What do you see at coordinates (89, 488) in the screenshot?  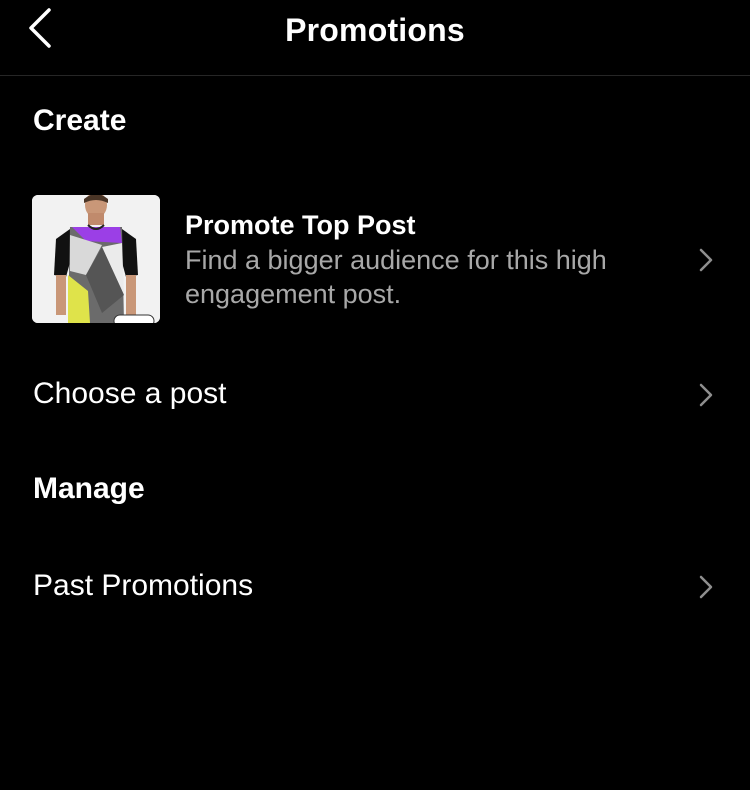 I see `manage-section-heading: Manage` at bounding box center [89, 488].